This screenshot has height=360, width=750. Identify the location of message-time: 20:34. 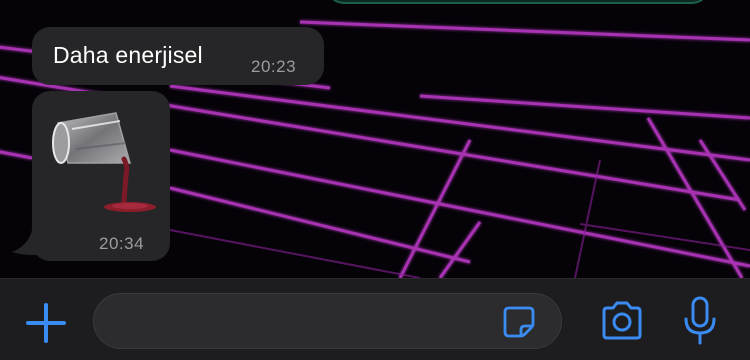
(122, 243).